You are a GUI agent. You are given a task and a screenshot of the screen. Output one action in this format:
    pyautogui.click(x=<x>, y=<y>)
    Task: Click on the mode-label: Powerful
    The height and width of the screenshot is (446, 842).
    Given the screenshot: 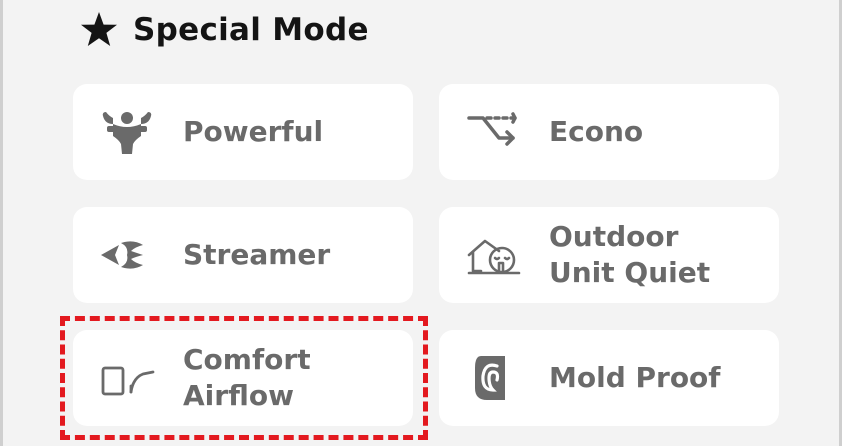 What is the action you would take?
    pyautogui.click(x=253, y=131)
    